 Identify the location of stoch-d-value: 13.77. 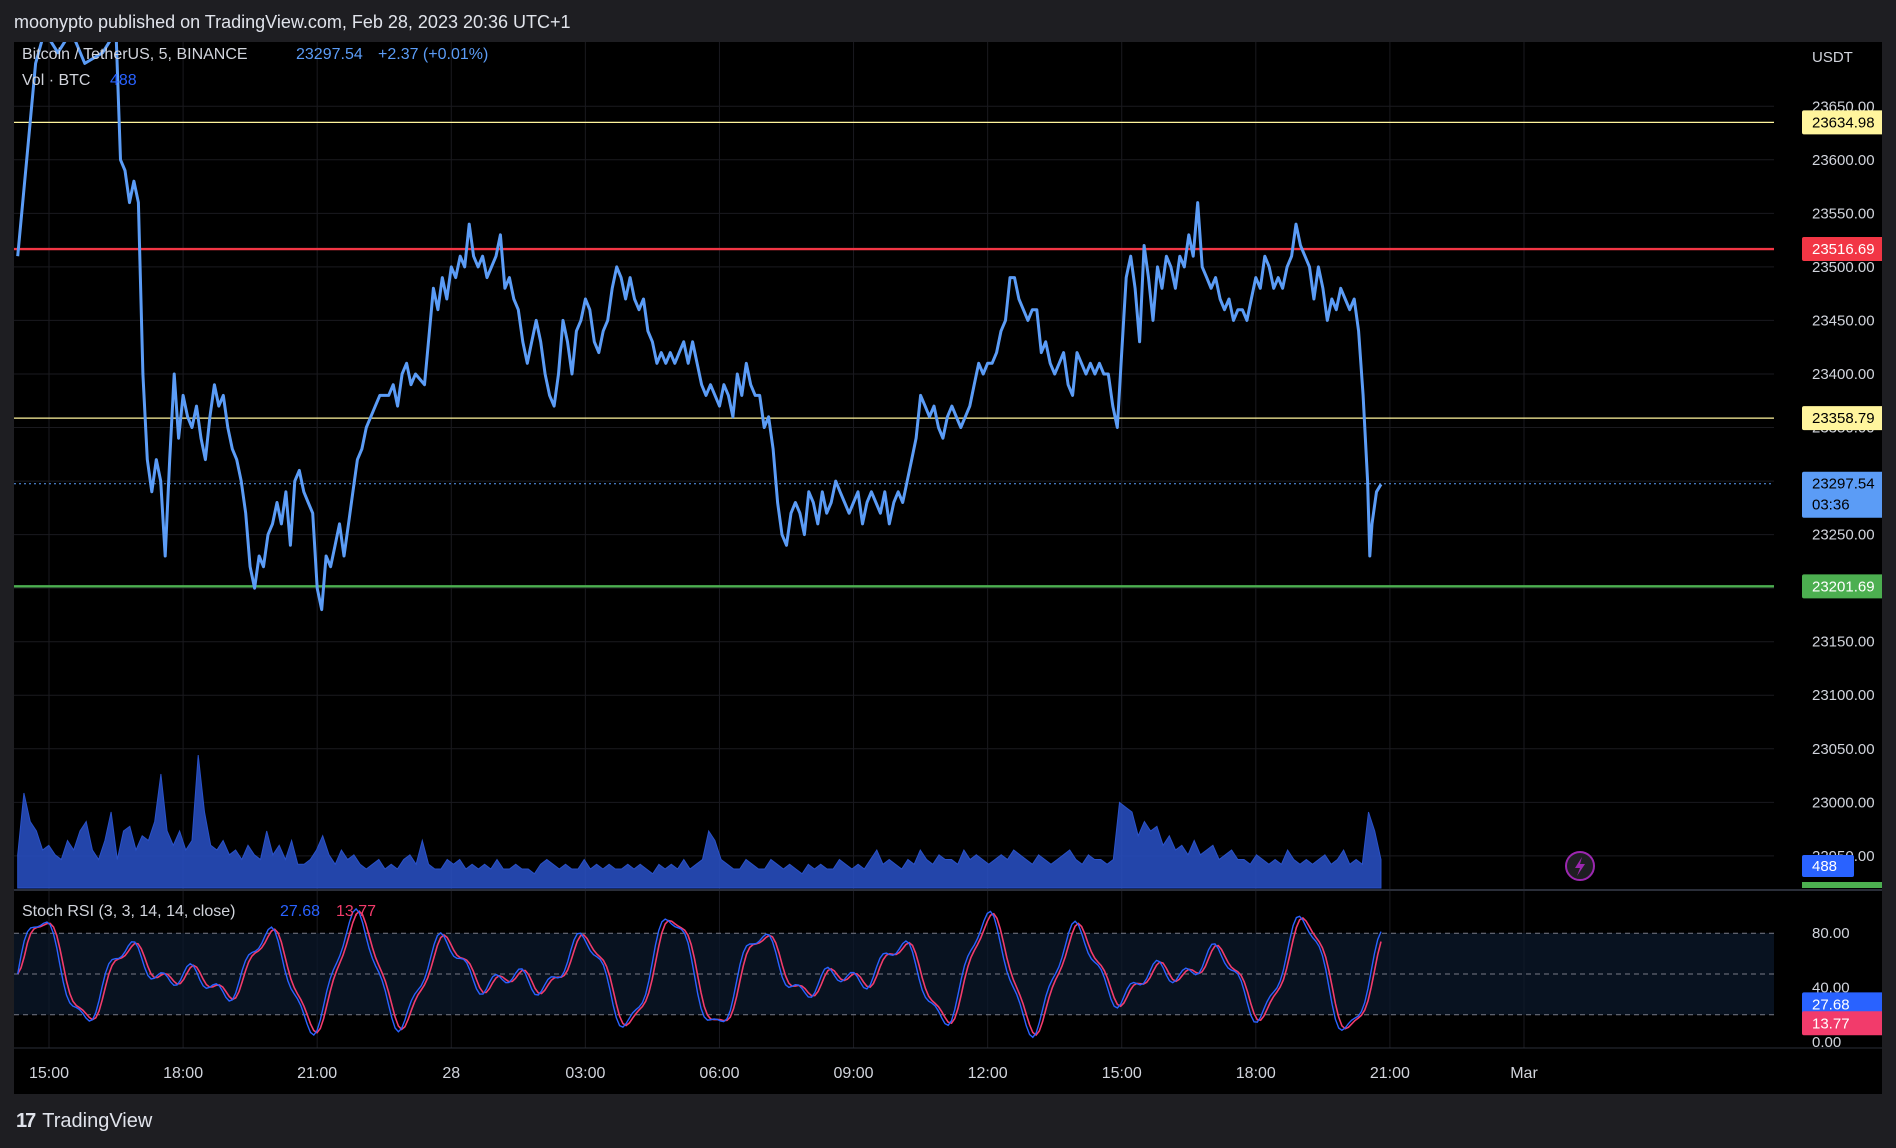
(356, 911).